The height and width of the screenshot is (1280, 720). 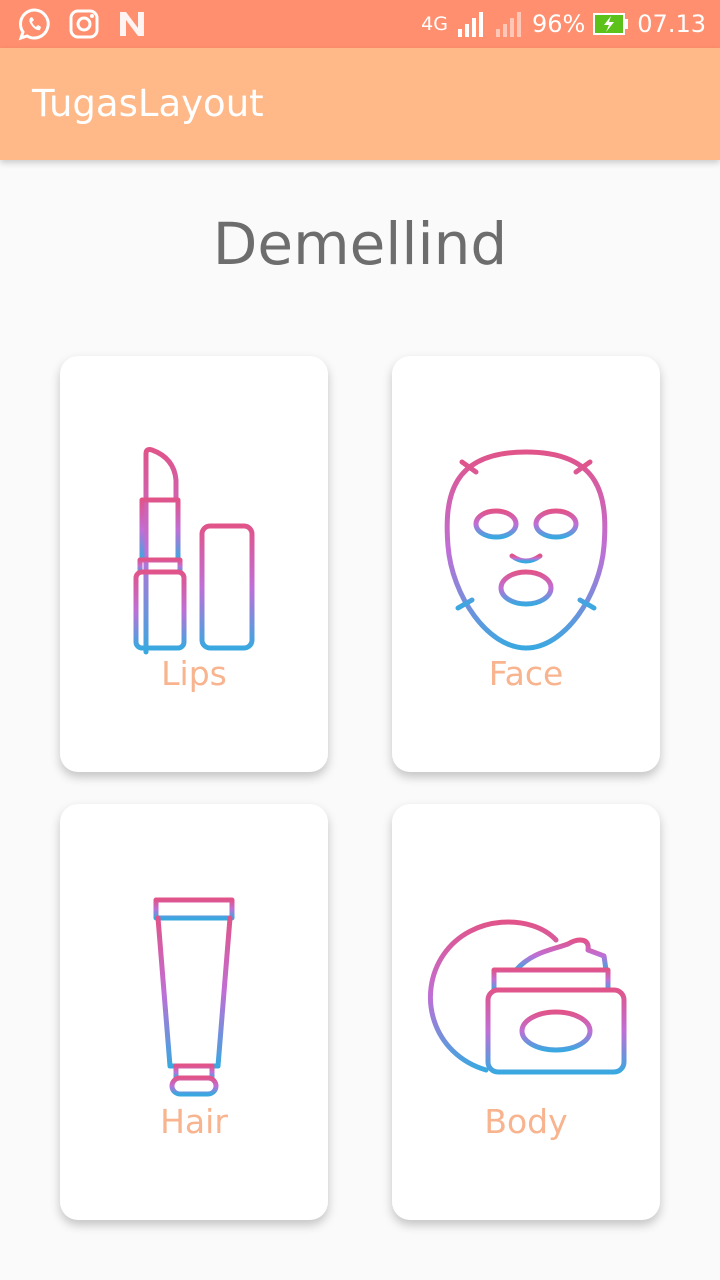 What do you see at coordinates (611, 24) in the screenshot?
I see `battery-charging-icon` at bounding box center [611, 24].